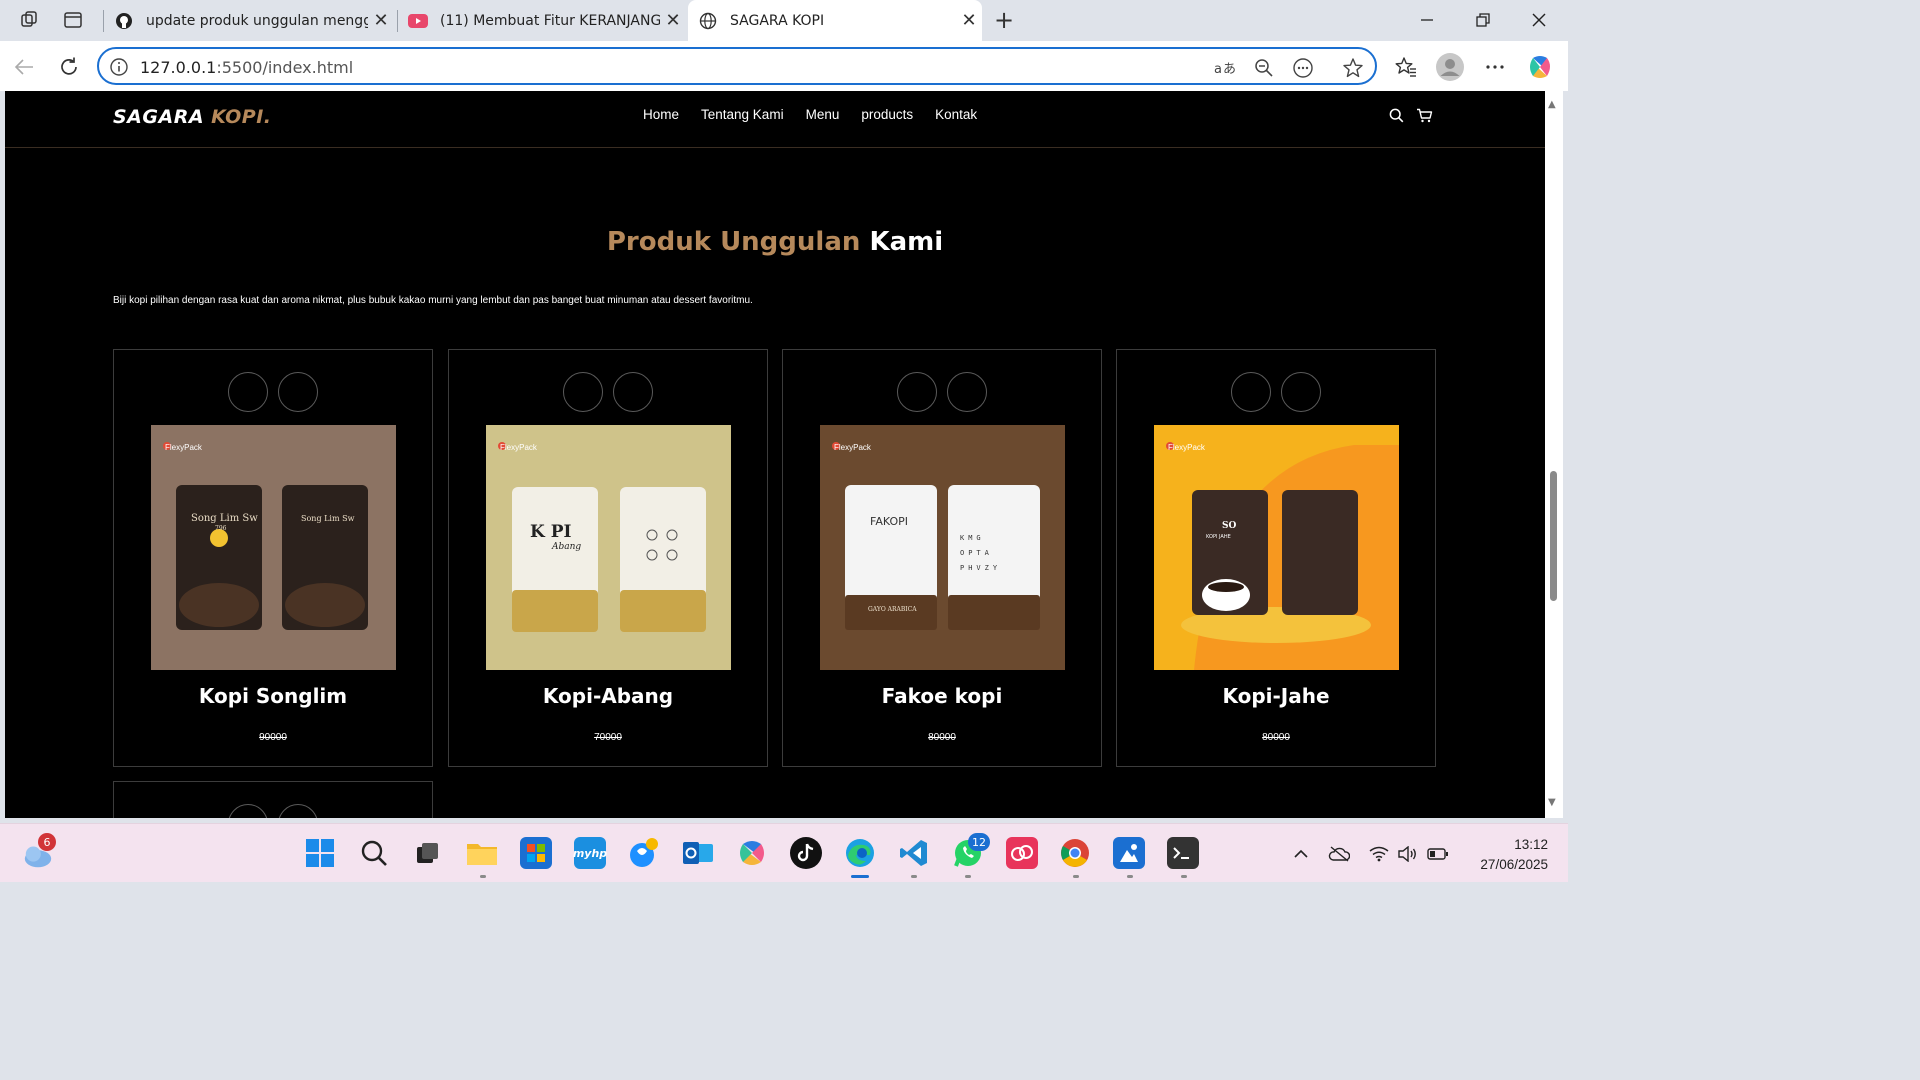 The image size is (1920, 1080). Describe the element at coordinates (1552, 802) in the screenshot. I see `scroll-down-icon: ▼` at that location.